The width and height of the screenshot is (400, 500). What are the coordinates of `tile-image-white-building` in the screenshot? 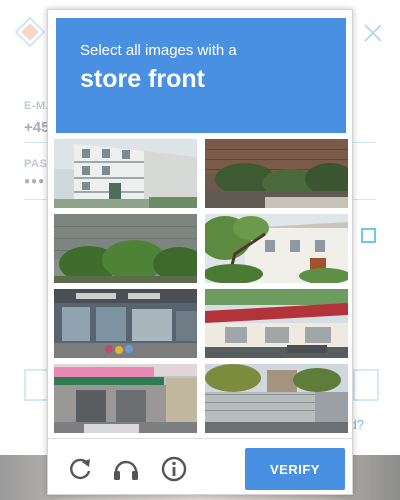 It's located at (125, 173).